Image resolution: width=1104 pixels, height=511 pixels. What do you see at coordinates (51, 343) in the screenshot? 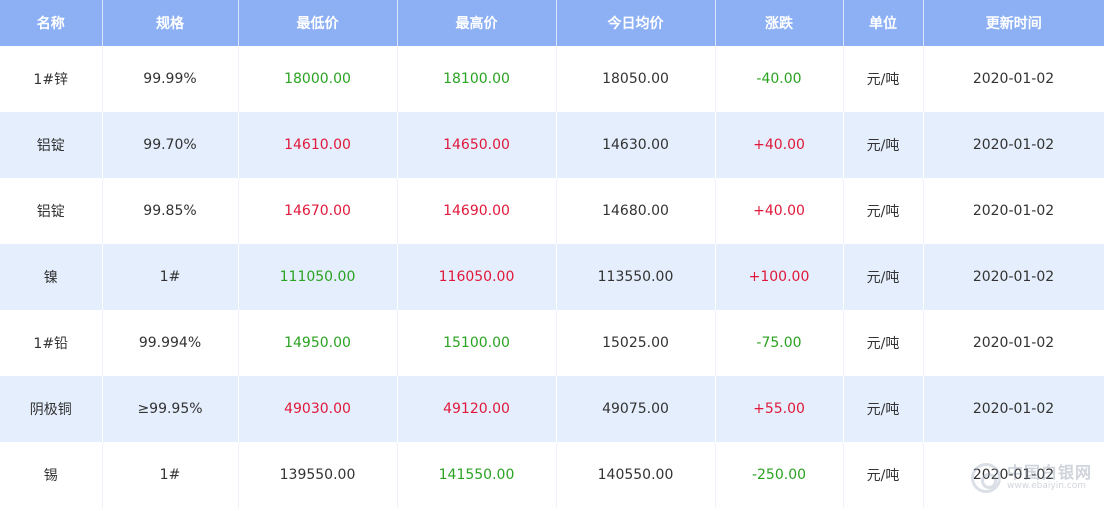
I see `cell-name: 1#铅` at bounding box center [51, 343].